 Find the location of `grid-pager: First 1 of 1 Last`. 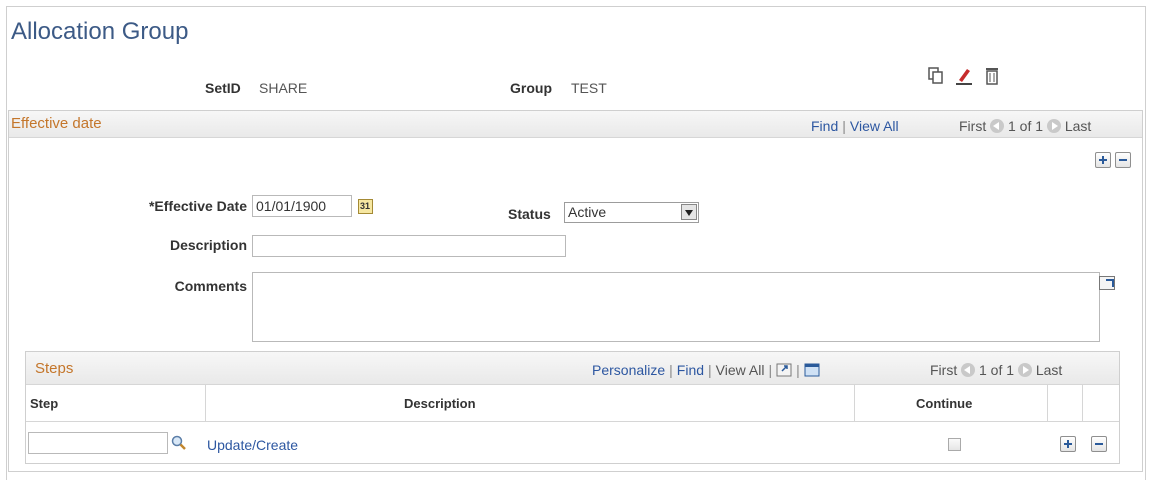

grid-pager: First 1 of 1 Last is located at coordinates (996, 370).